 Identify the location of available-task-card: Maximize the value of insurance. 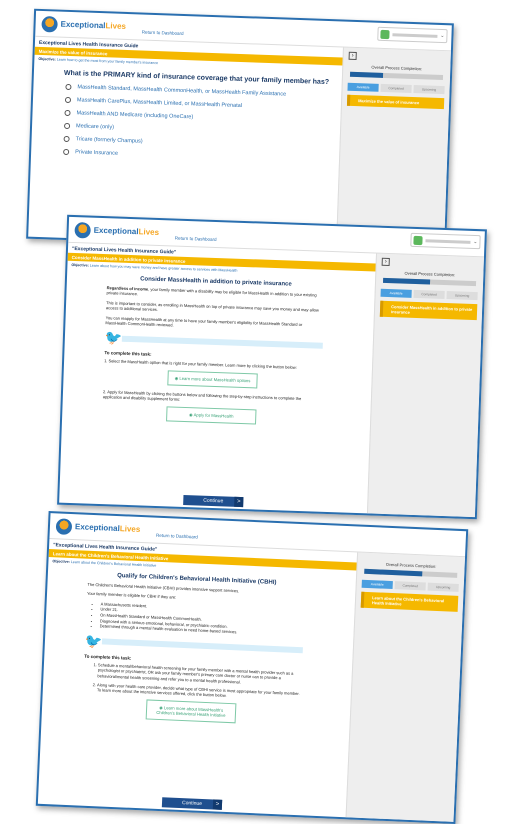
(395, 102).